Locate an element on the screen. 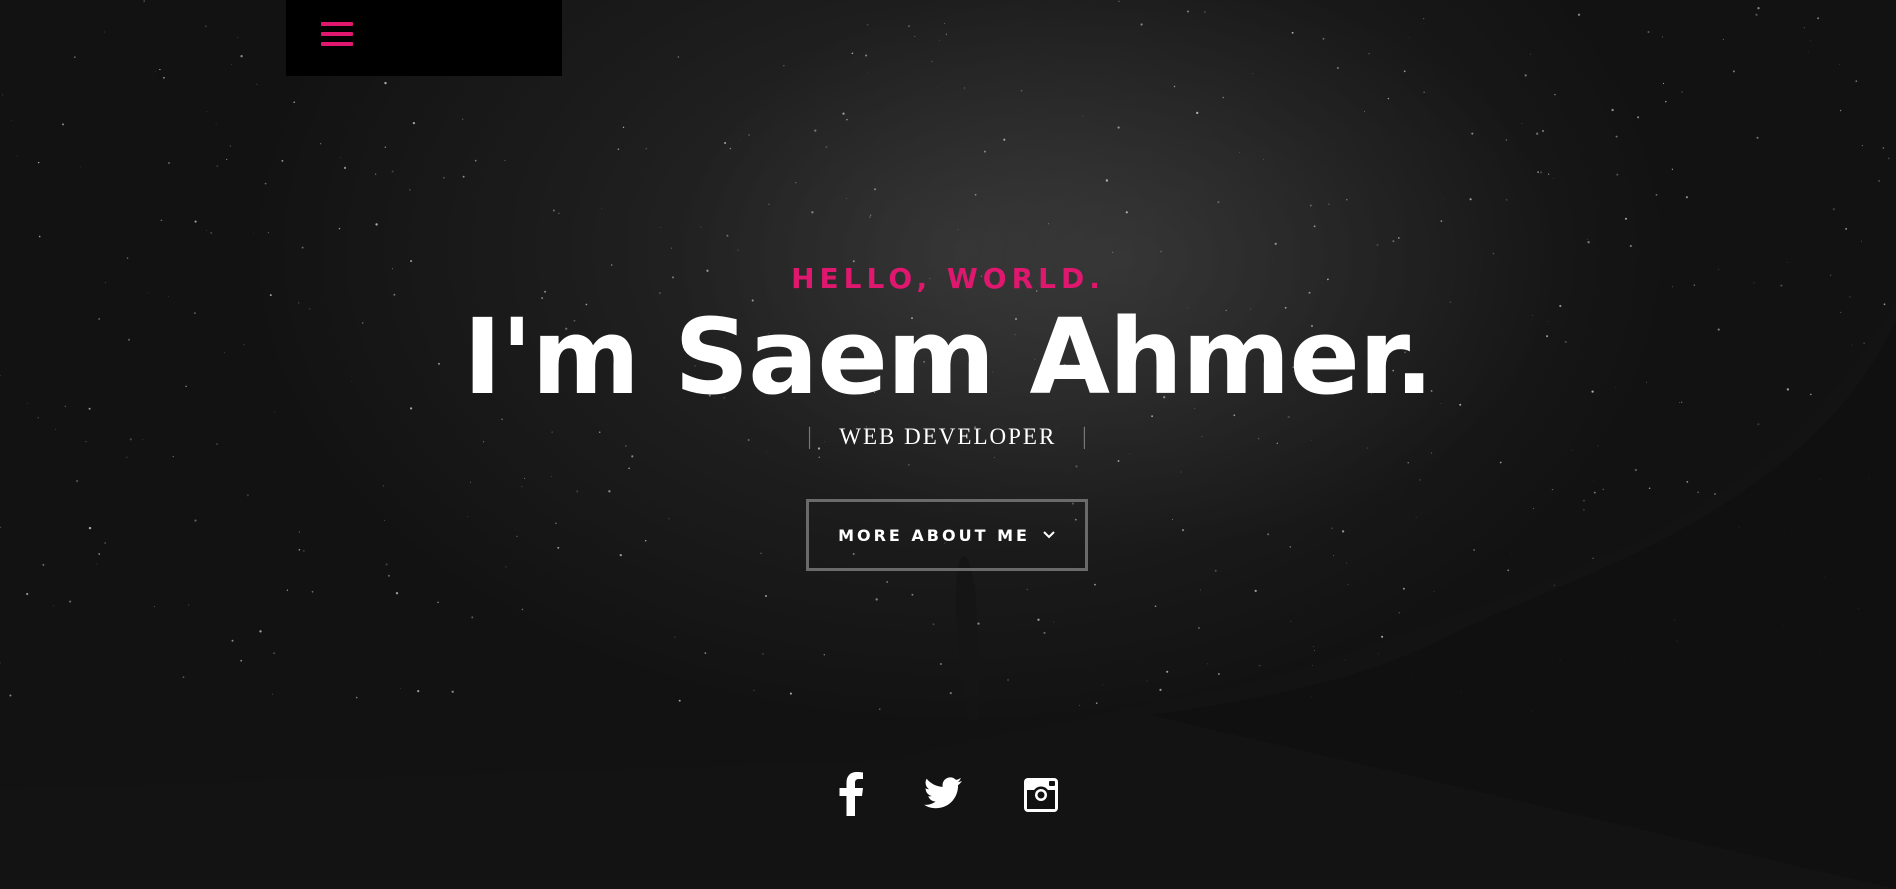 Image resolution: width=1896 pixels, height=889 pixels. social-links is located at coordinates (948, 796).